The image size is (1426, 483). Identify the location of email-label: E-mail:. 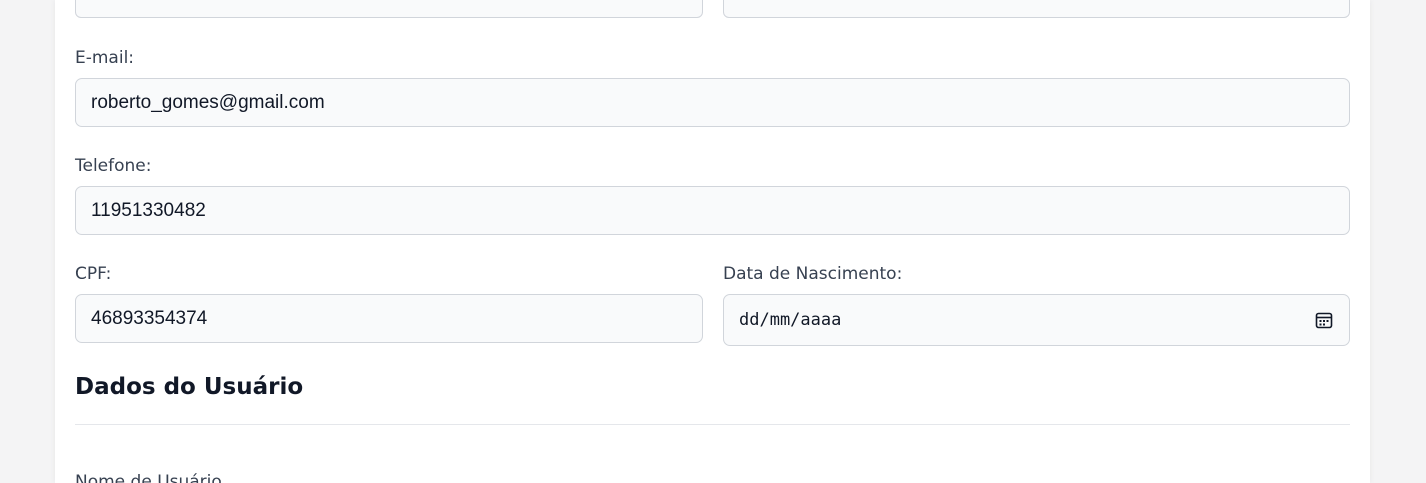
(105, 58).